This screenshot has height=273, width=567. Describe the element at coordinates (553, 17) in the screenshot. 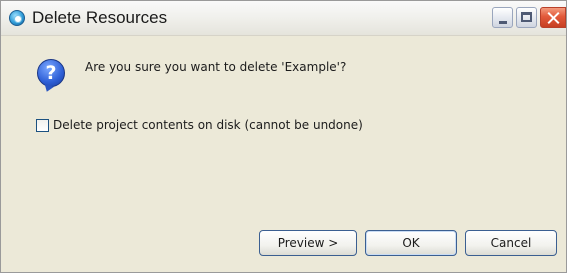

I see `close-icon` at that location.